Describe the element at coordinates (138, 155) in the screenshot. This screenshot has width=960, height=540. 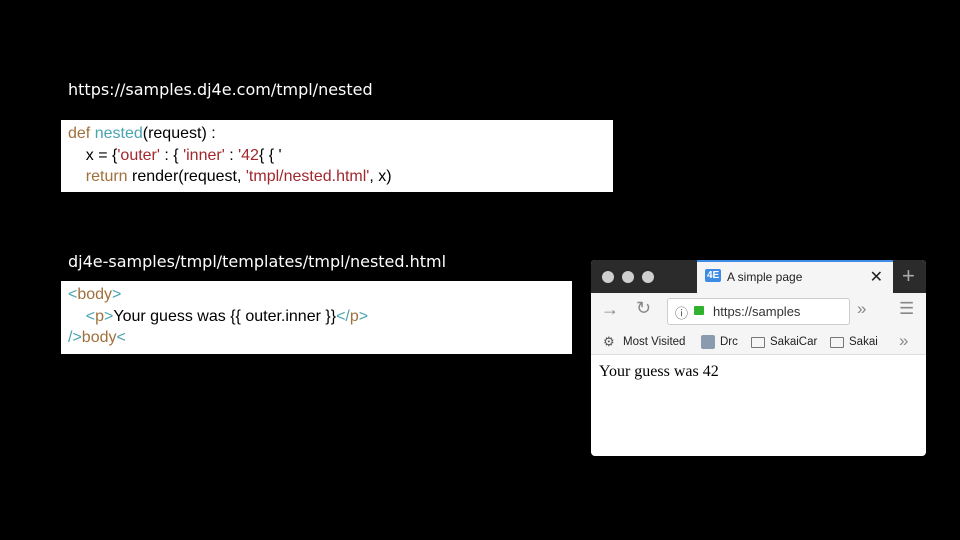
I see `string: 'outer'` at that location.